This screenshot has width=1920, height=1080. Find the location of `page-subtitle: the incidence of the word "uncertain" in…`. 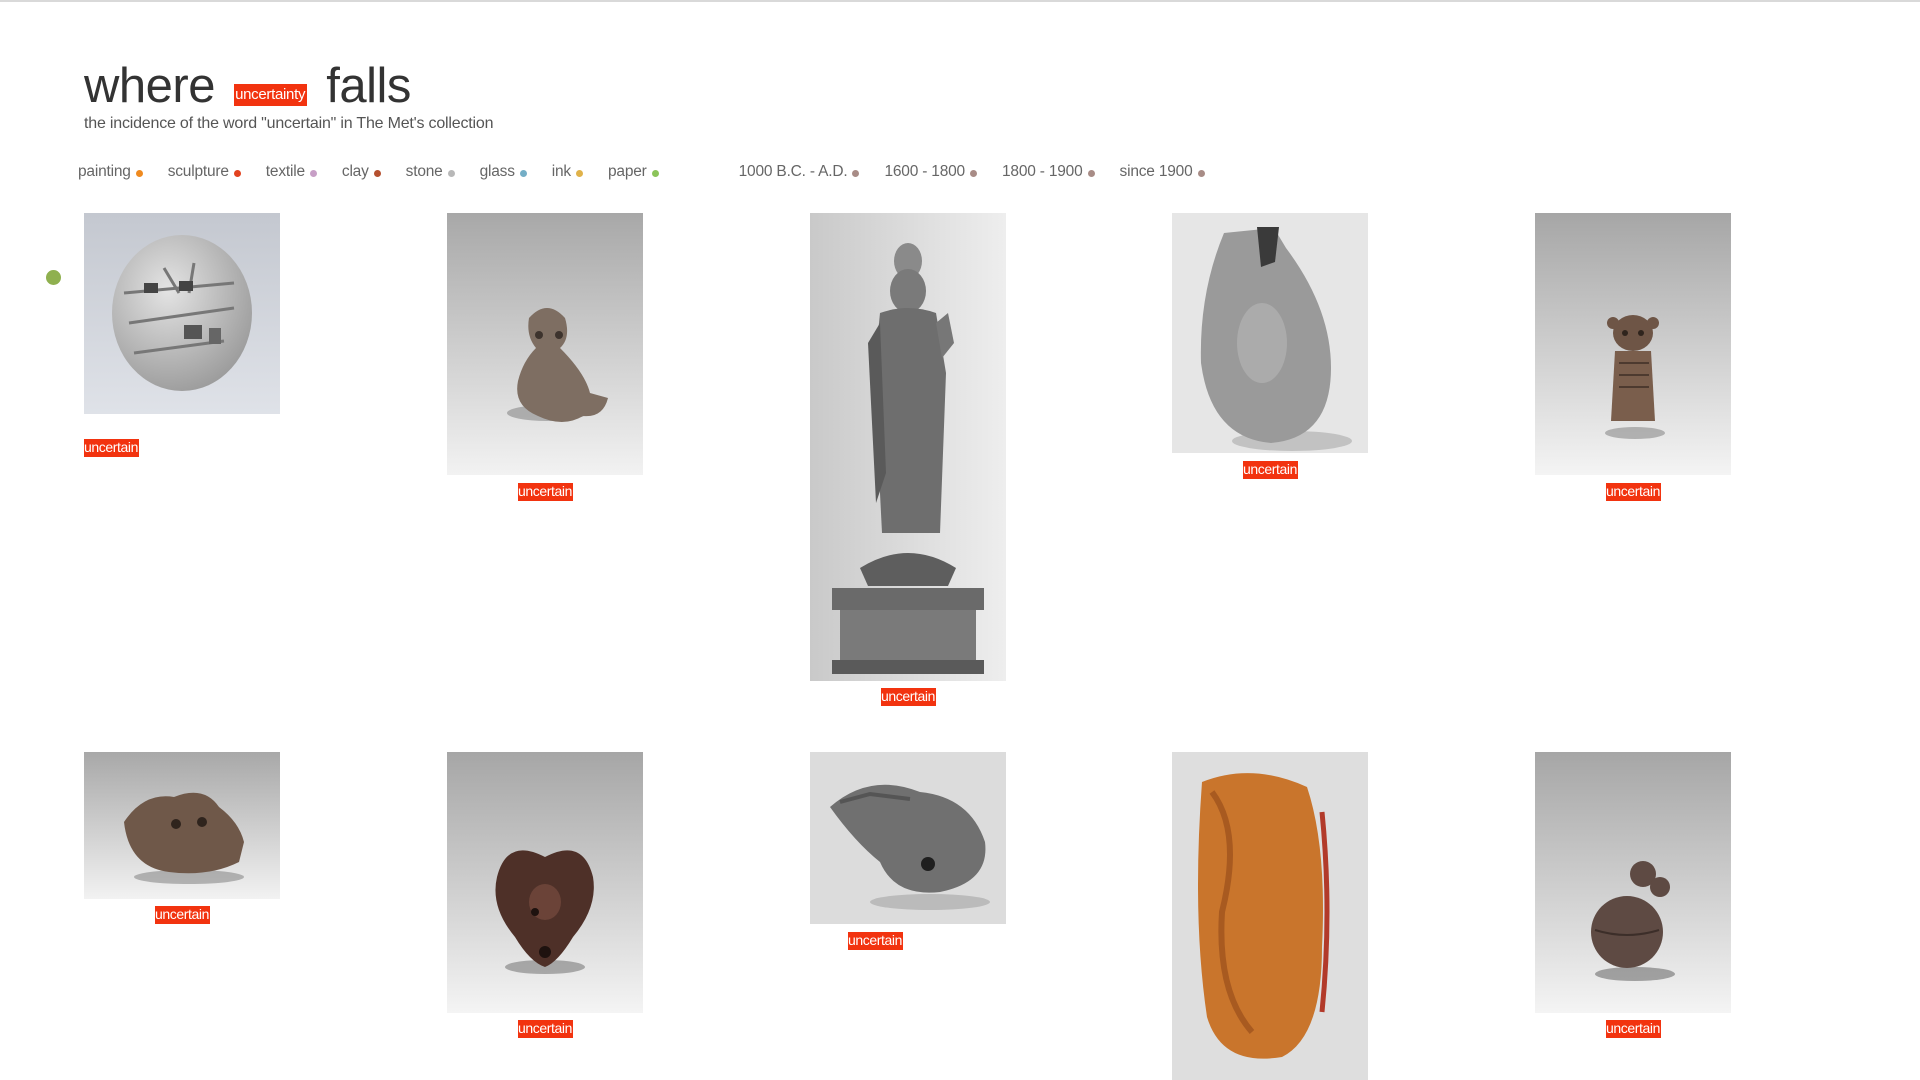

page-subtitle: the incidence of the word "uncertain" in… is located at coordinates (289, 123).